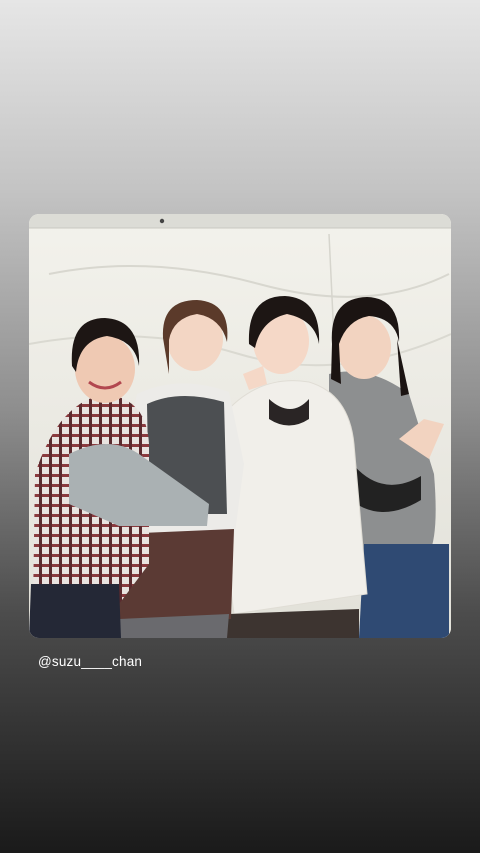 The image size is (480, 853). What do you see at coordinates (90, 661) in the screenshot?
I see `user-mention-tag: @suzu____chan` at bounding box center [90, 661].